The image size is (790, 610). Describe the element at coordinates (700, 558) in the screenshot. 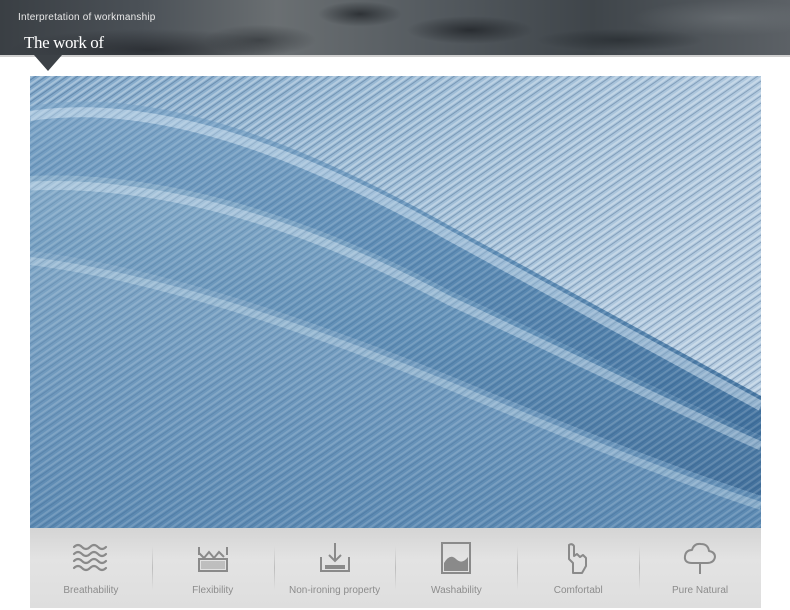

I see `tree-icon` at that location.